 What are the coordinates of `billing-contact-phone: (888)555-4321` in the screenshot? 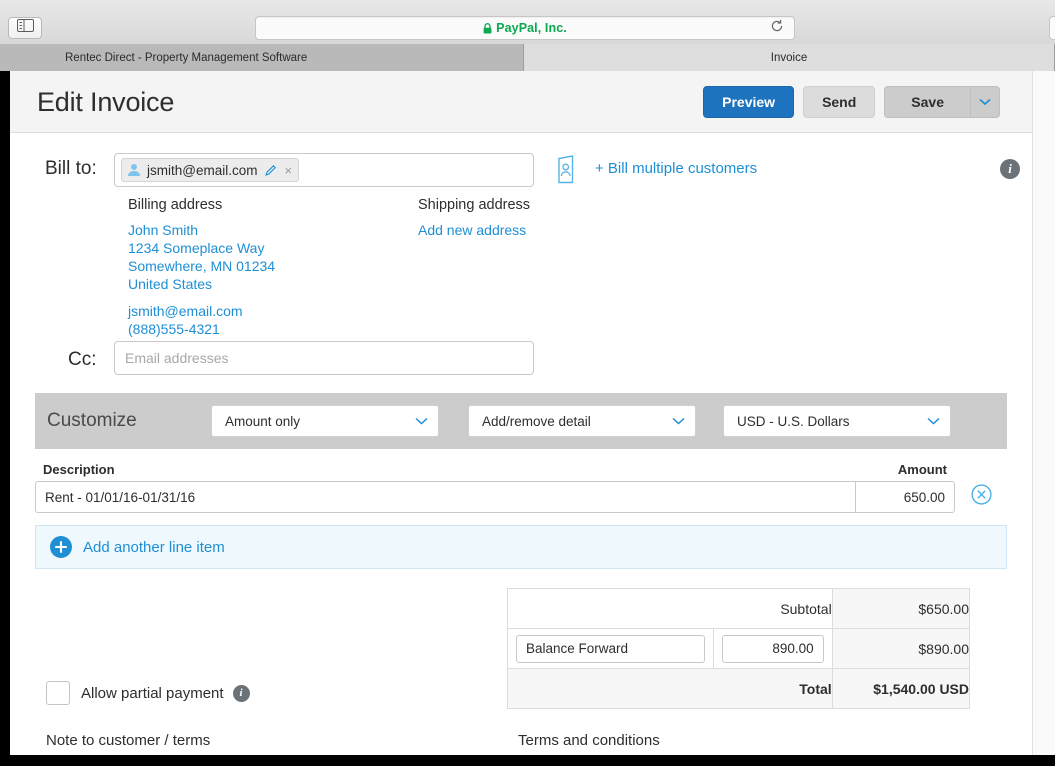 It's located at (201, 329).